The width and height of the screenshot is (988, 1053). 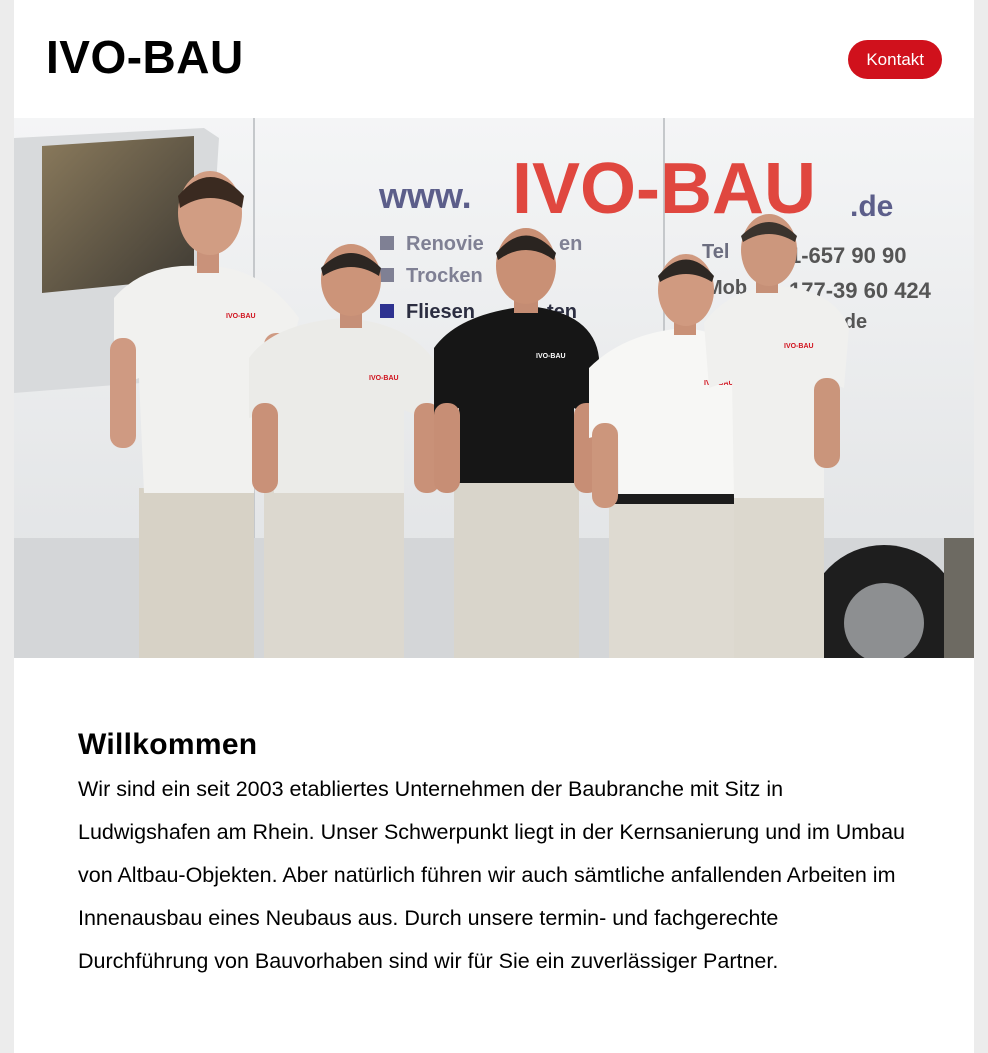 What do you see at coordinates (444, 276) in the screenshot?
I see `van-service-2: Trocken` at bounding box center [444, 276].